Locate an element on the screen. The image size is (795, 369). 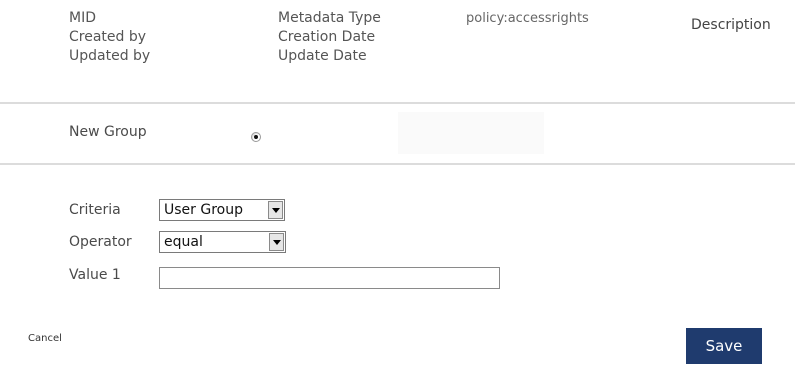
operator-select: equal is located at coordinates (222, 242).